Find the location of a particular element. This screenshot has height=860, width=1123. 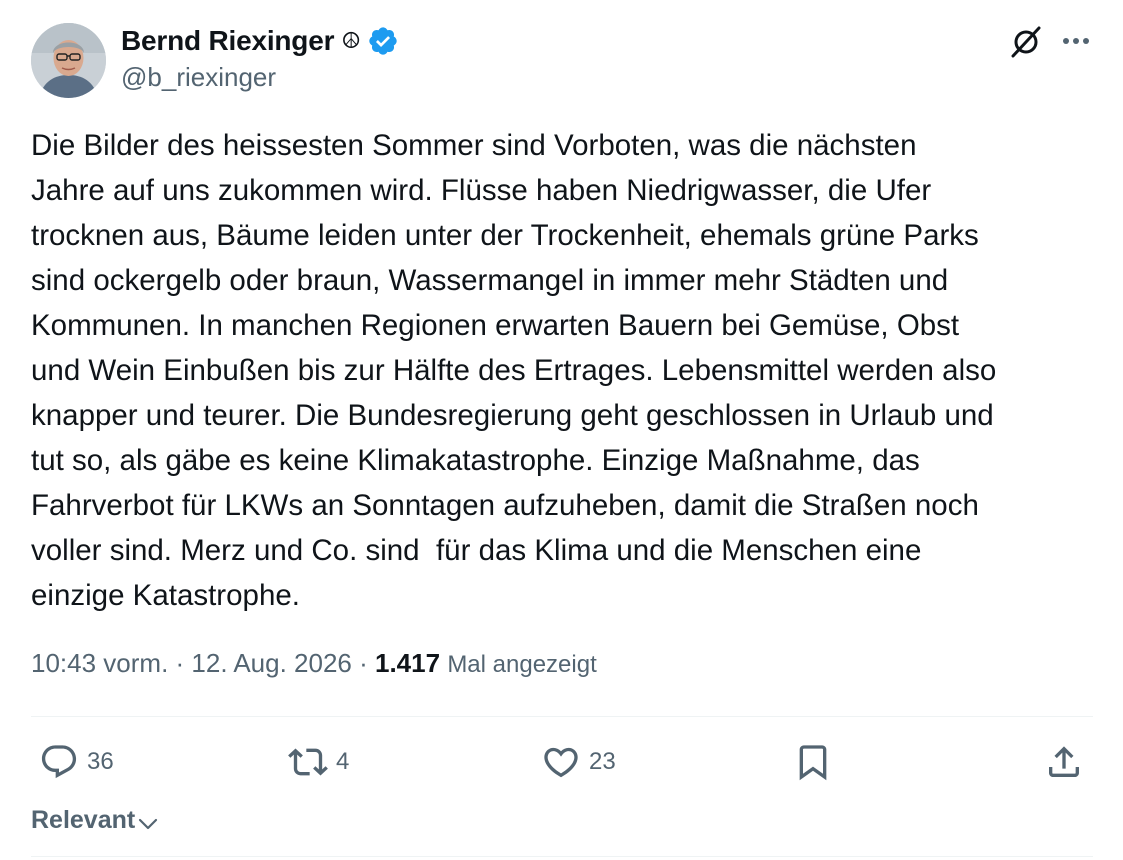

author-handle: @b_riexinger is located at coordinates (260, 77).